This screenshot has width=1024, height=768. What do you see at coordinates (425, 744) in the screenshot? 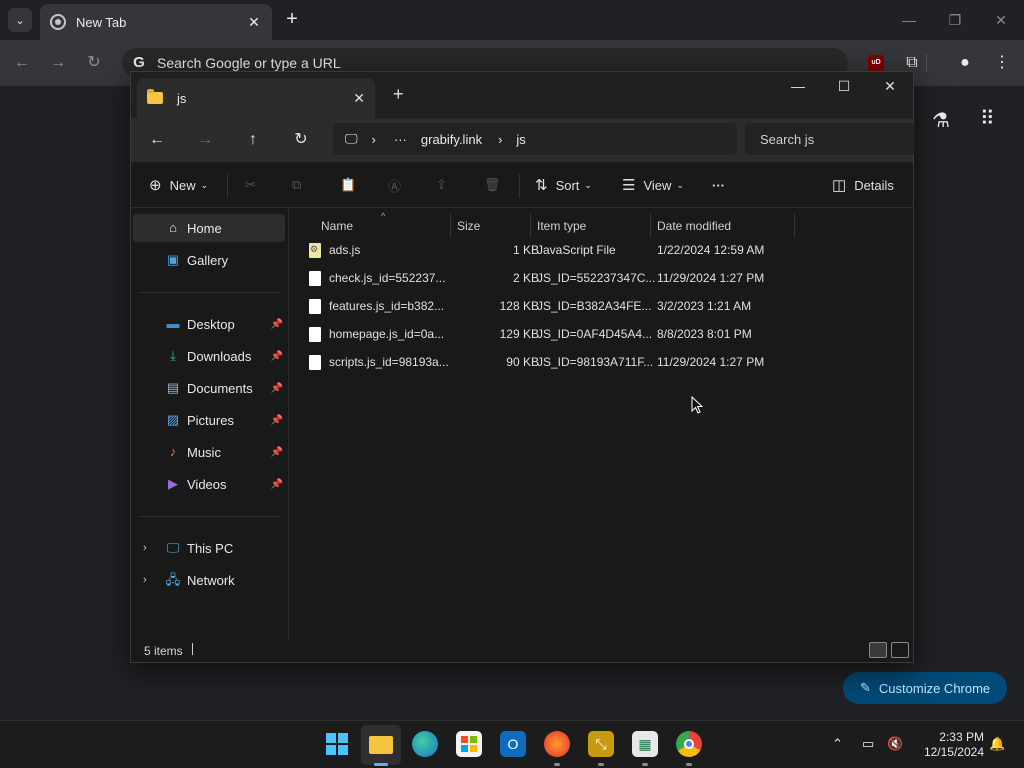
I see `taskbar-edge` at bounding box center [425, 744].